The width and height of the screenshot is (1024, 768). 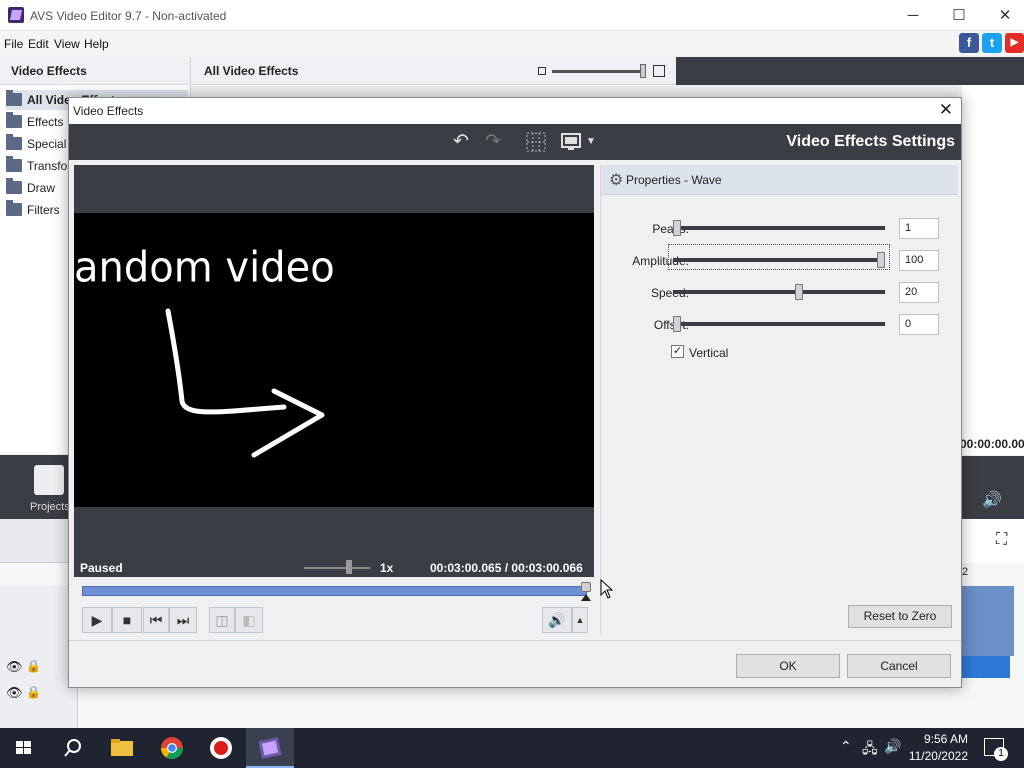 What do you see at coordinates (913, 15) in the screenshot?
I see `minimize-button: ─` at bounding box center [913, 15].